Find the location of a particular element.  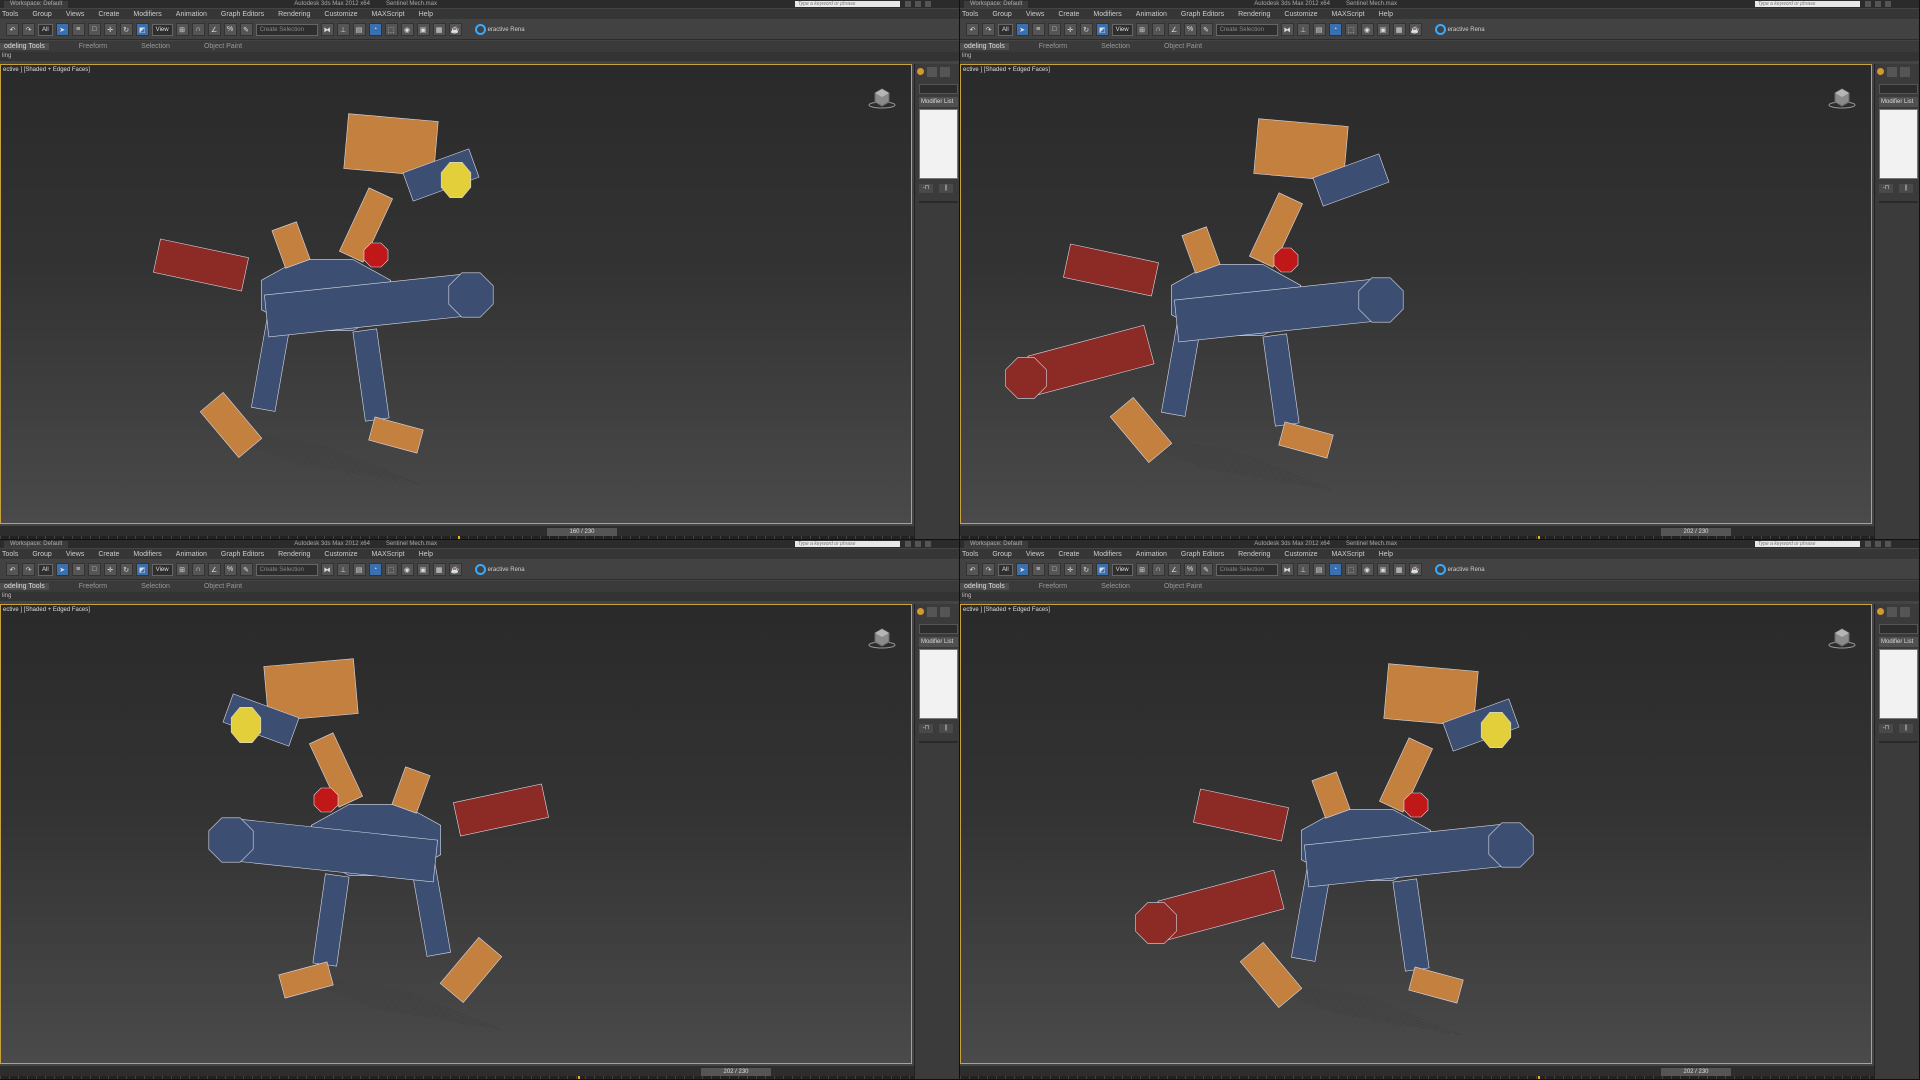

menu-item-customize: Customize is located at coordinates (340, 554).